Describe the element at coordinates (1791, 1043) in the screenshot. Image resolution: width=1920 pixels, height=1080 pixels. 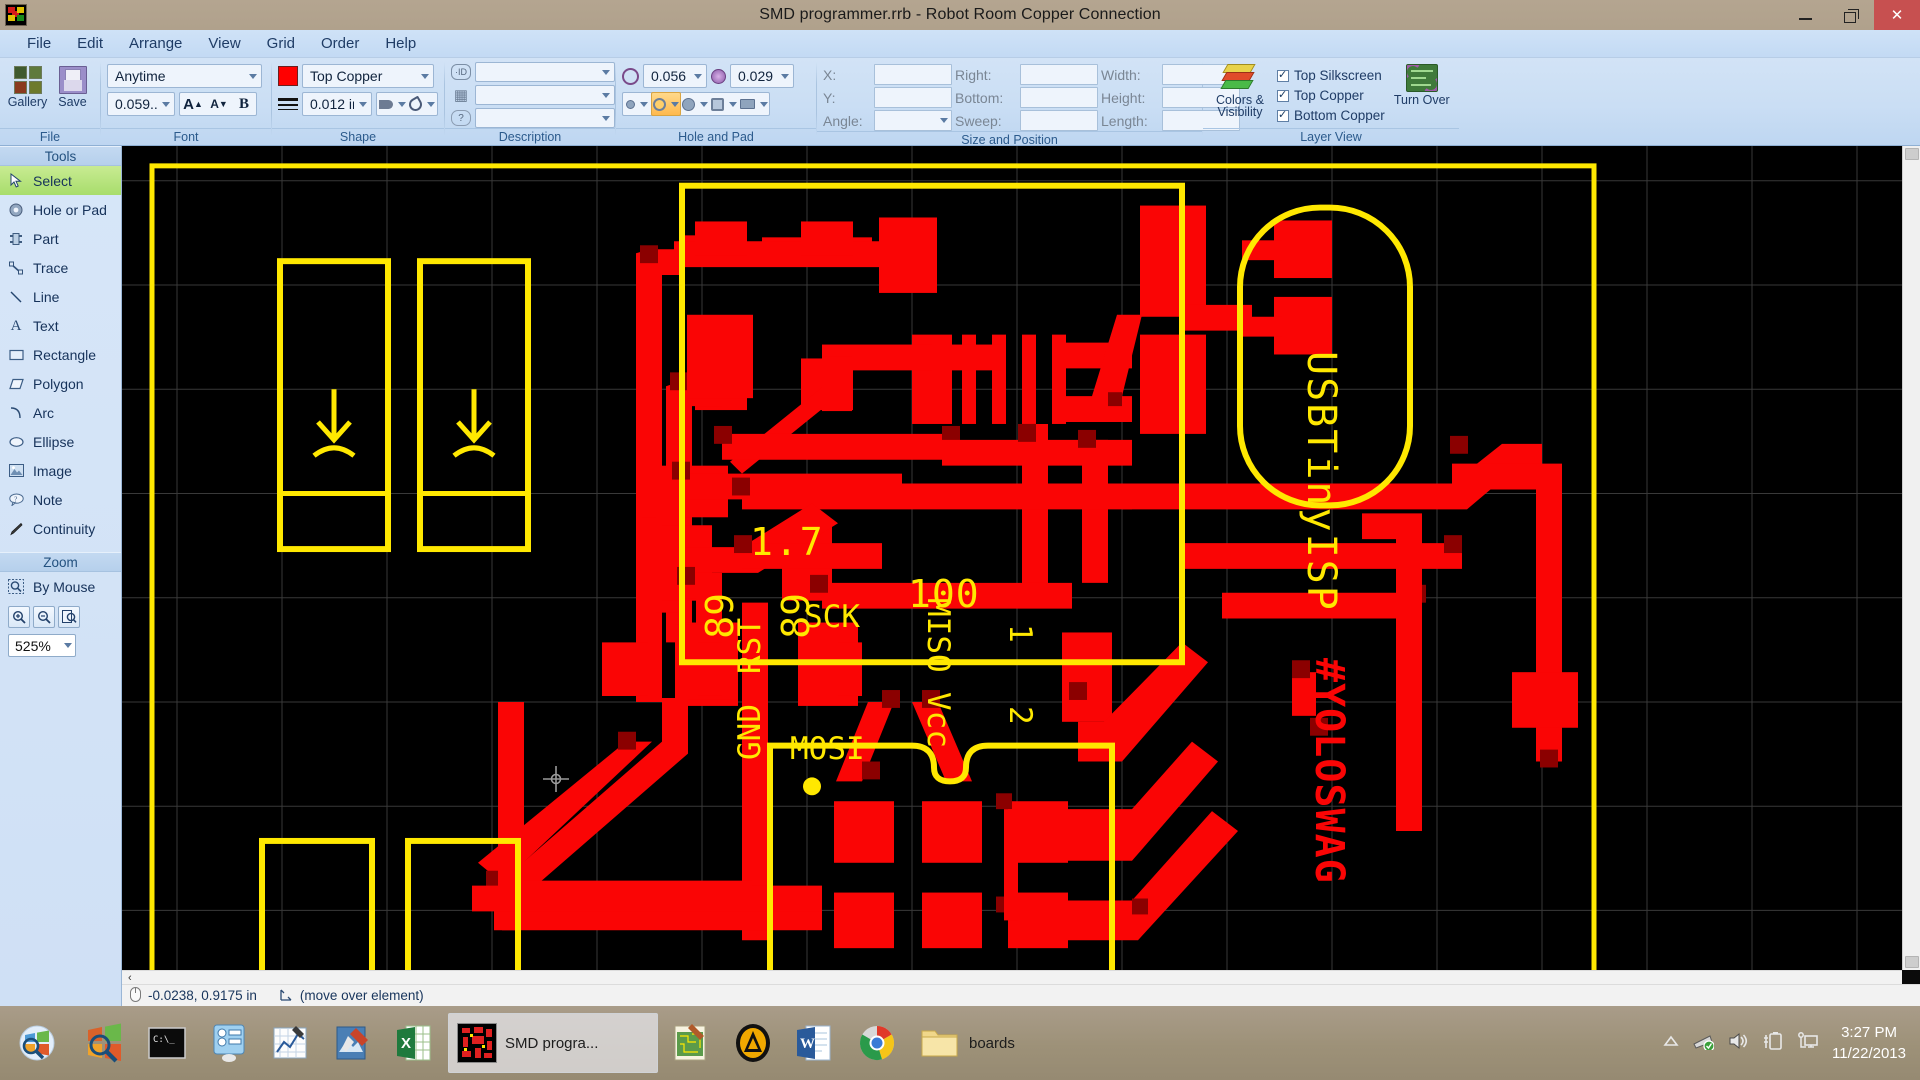
I see `system-tray: 3:27 PM 11/22/2013` at that location.